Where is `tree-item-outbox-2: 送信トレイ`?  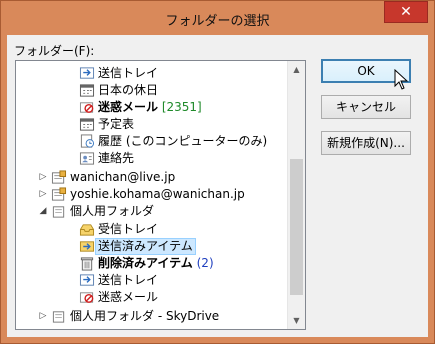 tree-item-outbox-2: 送信トレイ is located at coordinates (152, 280).